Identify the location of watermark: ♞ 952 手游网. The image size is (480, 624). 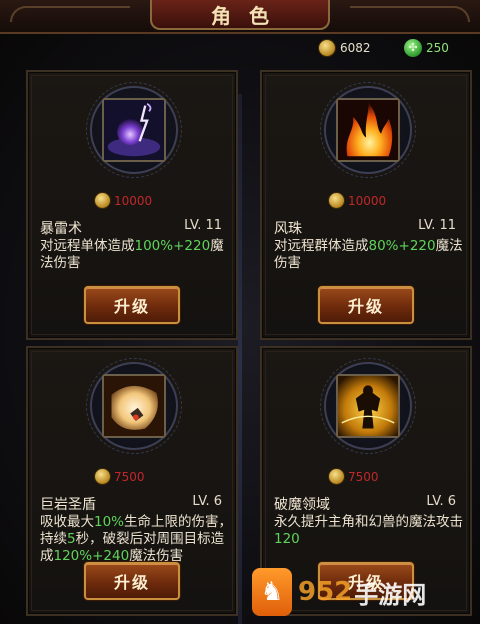
(366, 592).